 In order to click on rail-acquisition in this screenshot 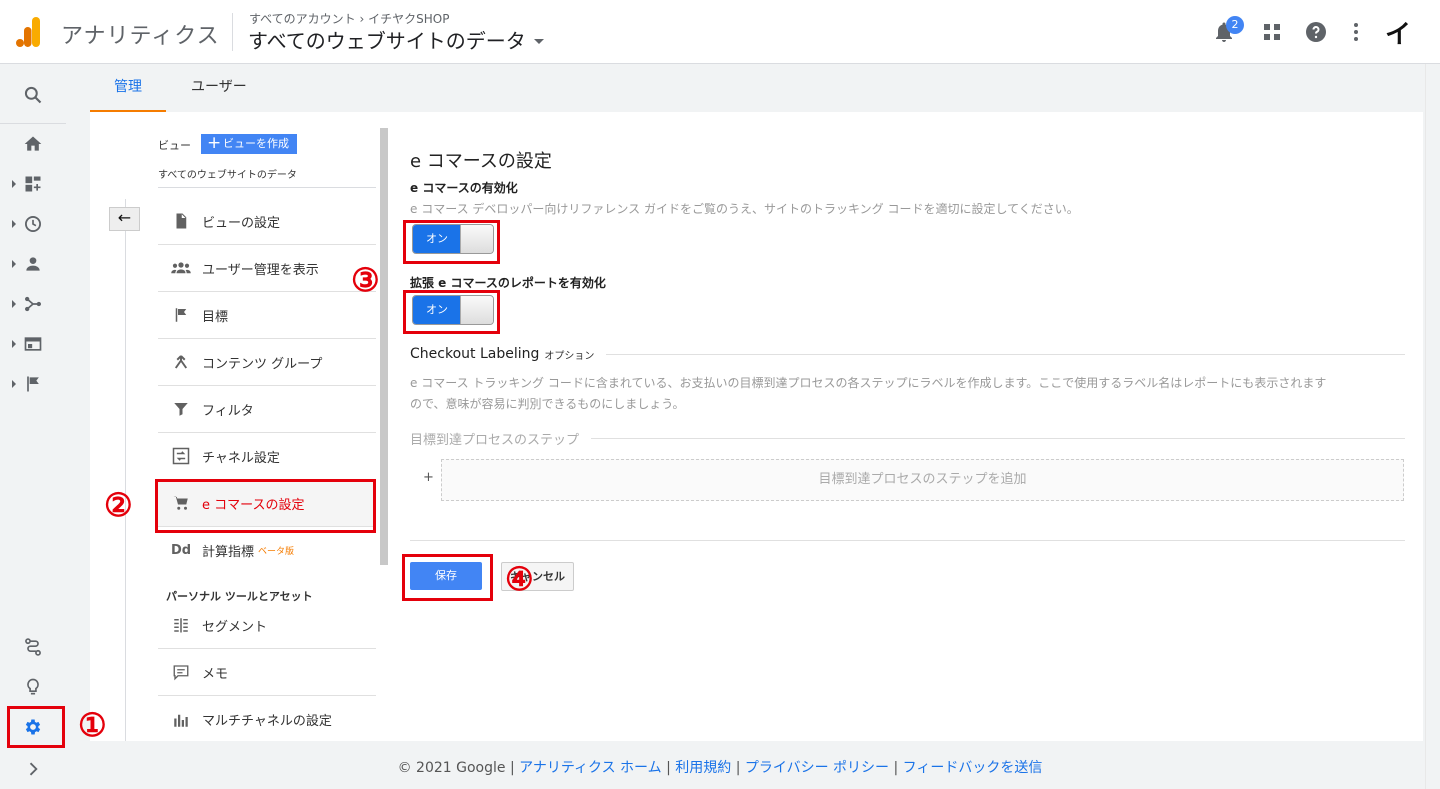, I will do `click(33, 304)`.